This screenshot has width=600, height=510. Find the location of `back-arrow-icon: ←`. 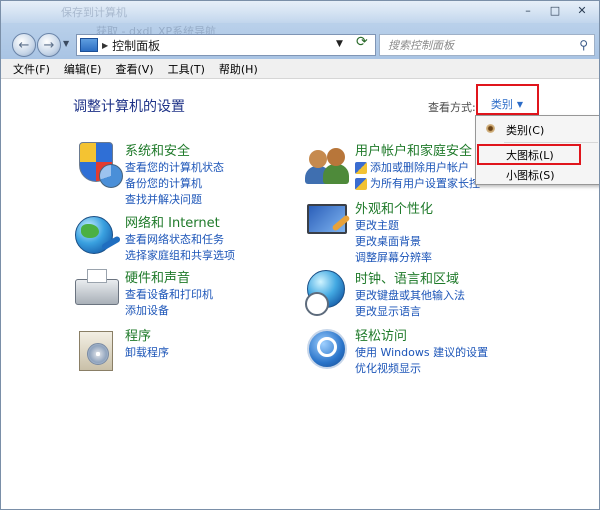

back-arrow-icon: ← is located at coordinates (24, 45).